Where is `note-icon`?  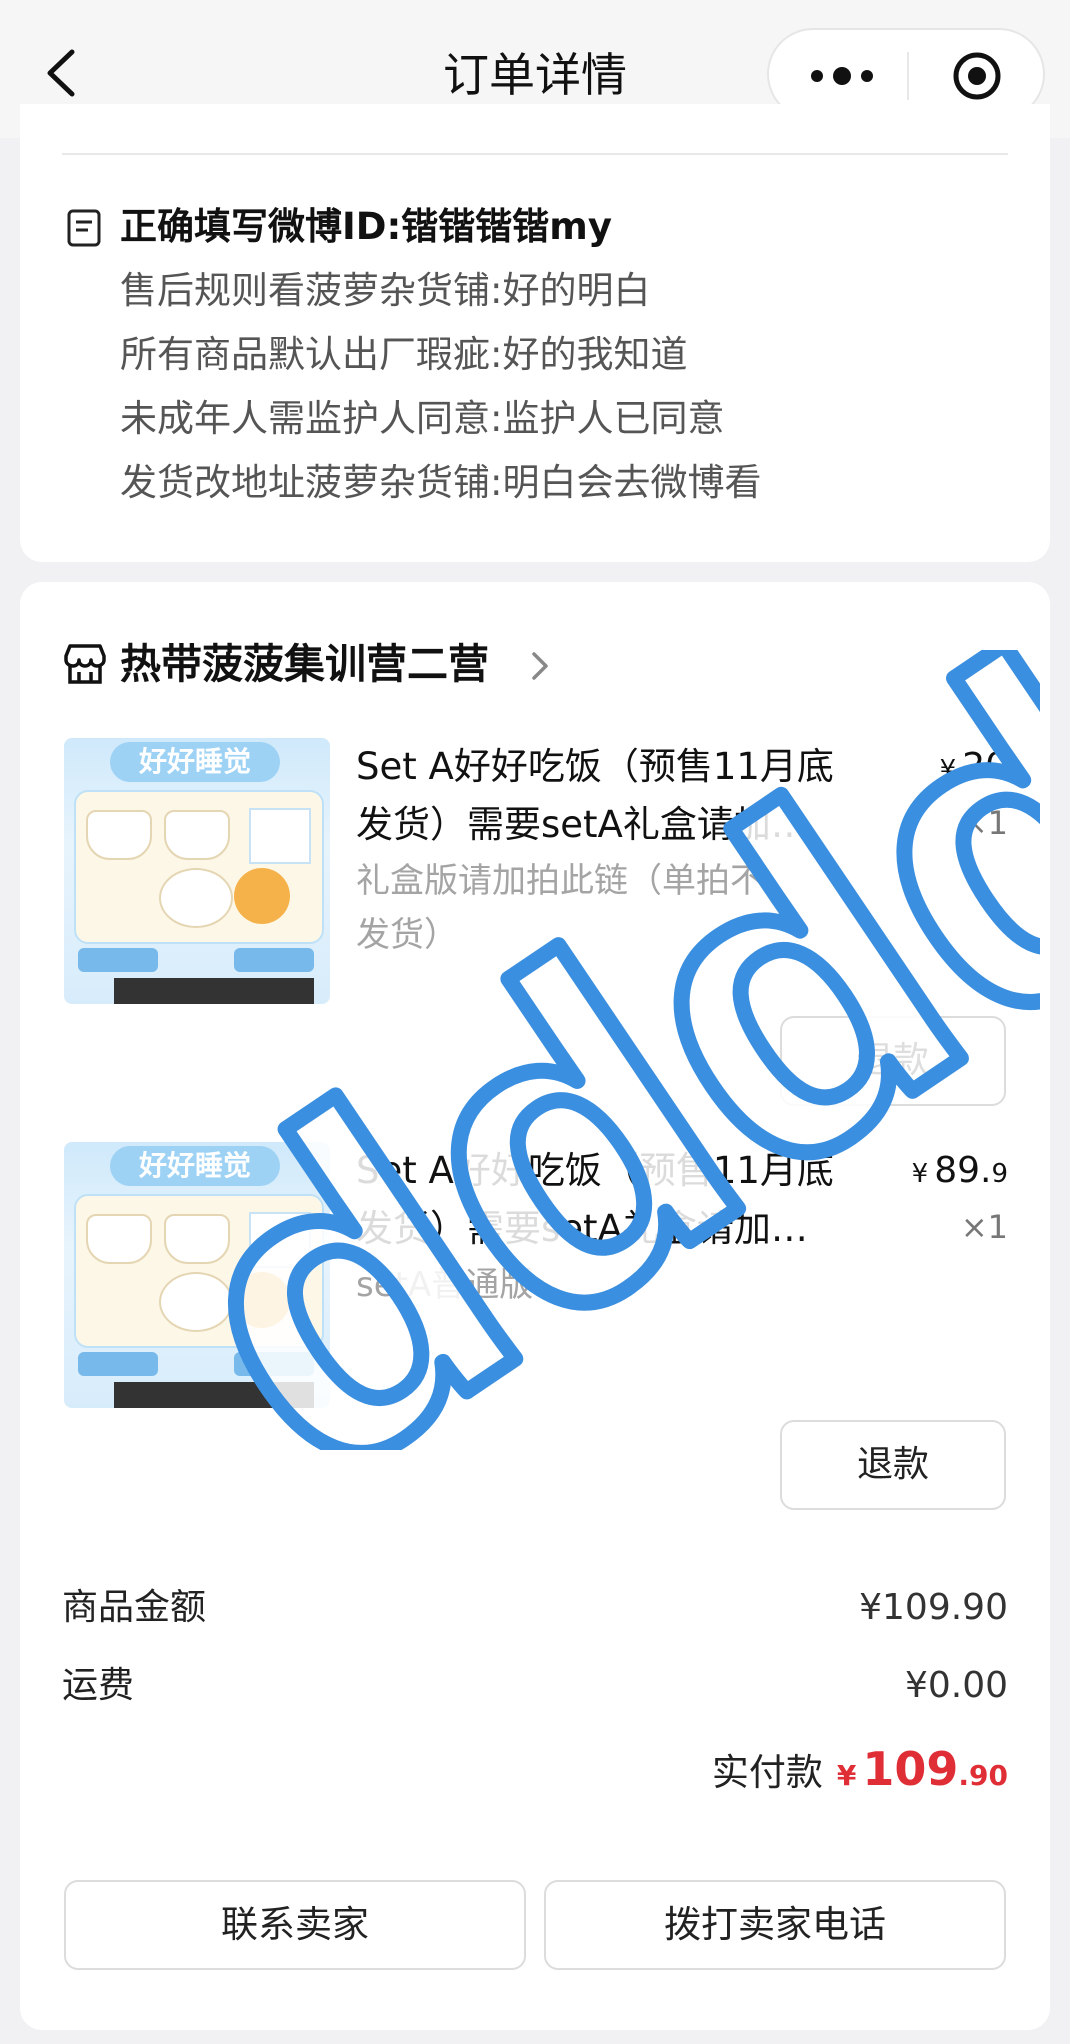 note-icon is located at coordinates (84, 228).